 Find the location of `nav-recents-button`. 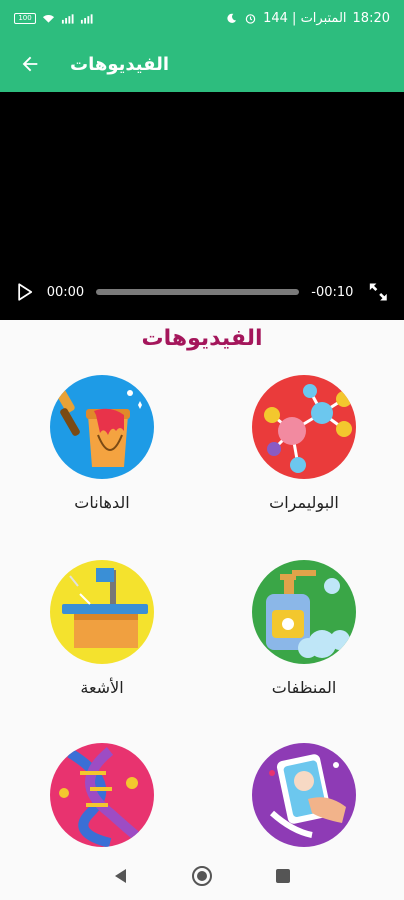

nav-recents-button is located at coordinates (283, 876).